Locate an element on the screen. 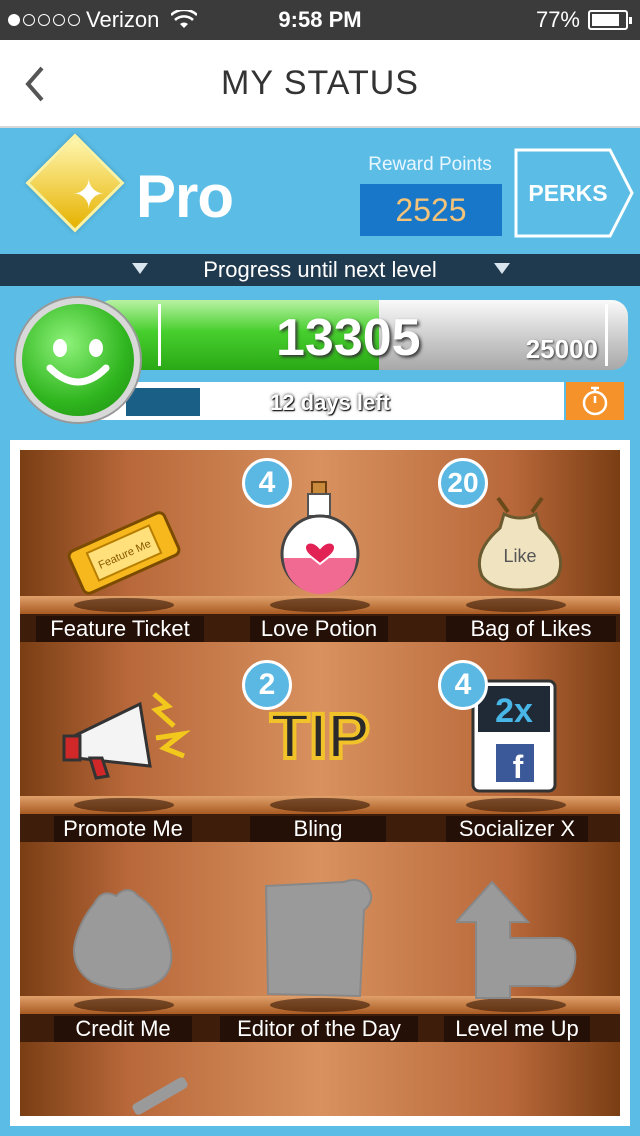 The image size is (640, 1136). quantity-badge: 20 is located at coordinates (463, 483).